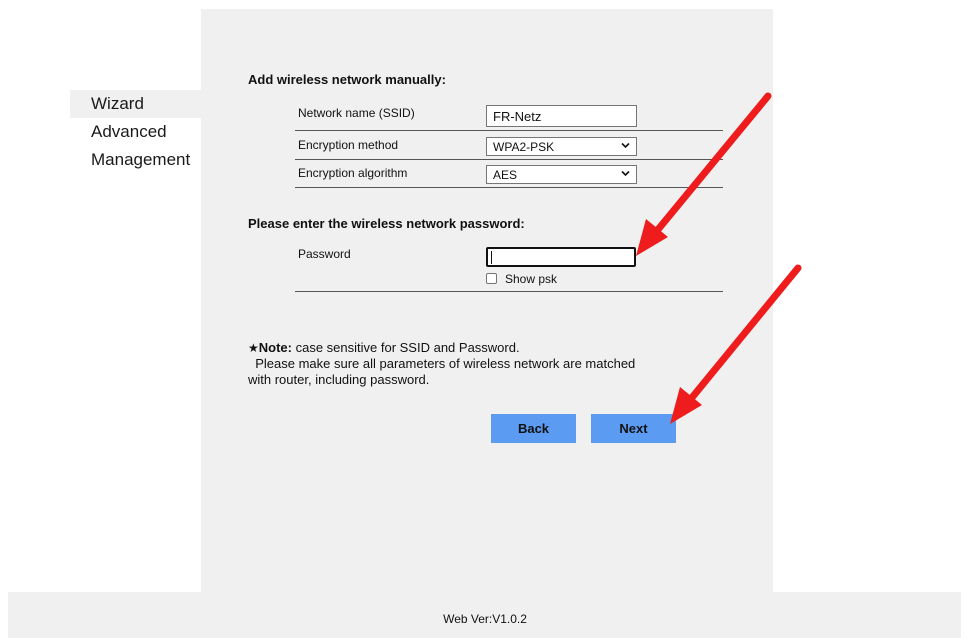 The image size is (970, 638). What do you see at coordinates (275, 347) in the screenshot?
I see `note-heading: Note:` at bounding box center [275, 347].